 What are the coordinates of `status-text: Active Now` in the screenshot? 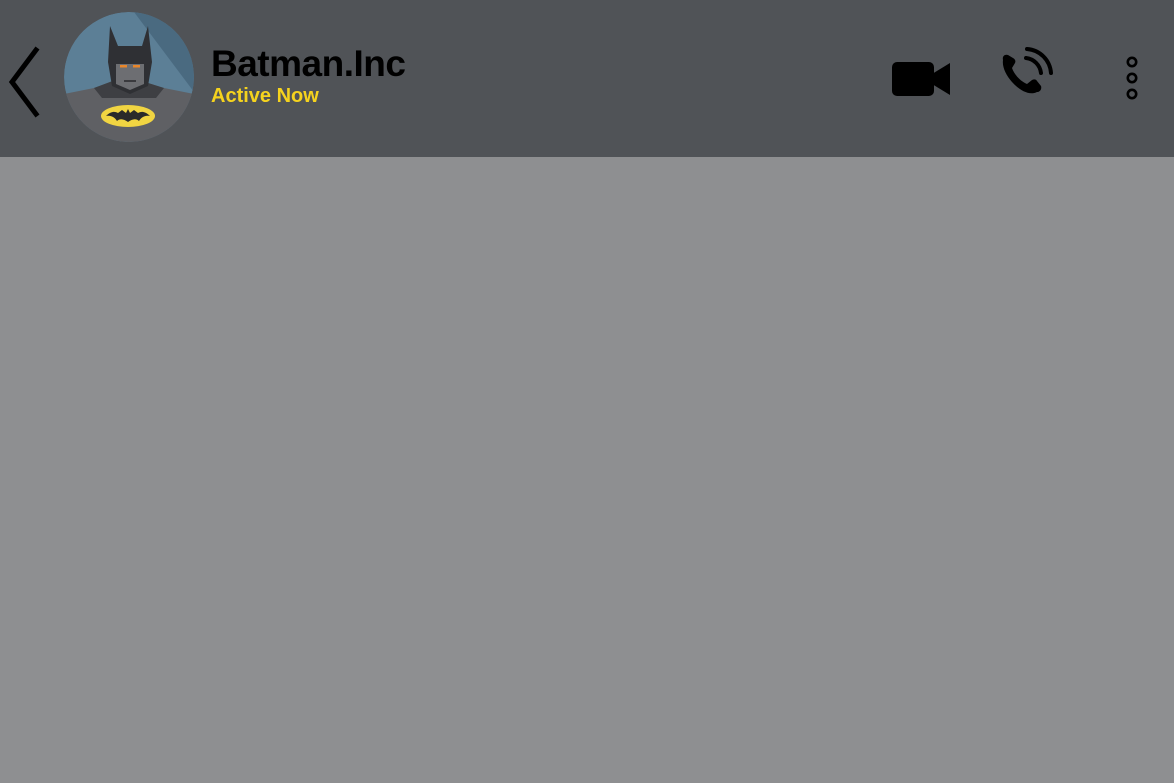 It's located at (265, 96).